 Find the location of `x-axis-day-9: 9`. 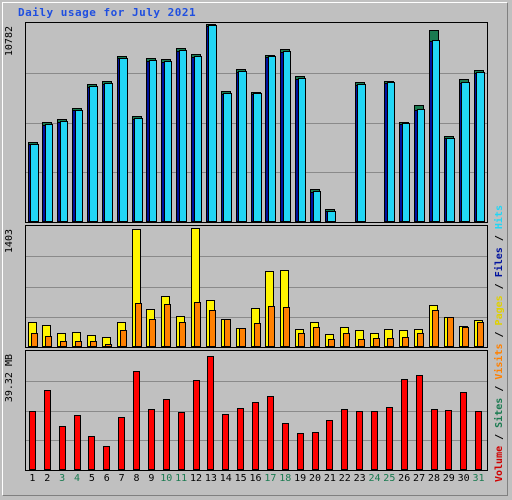

x-axis-day-9: 9 is located at coordinates (151, 478).